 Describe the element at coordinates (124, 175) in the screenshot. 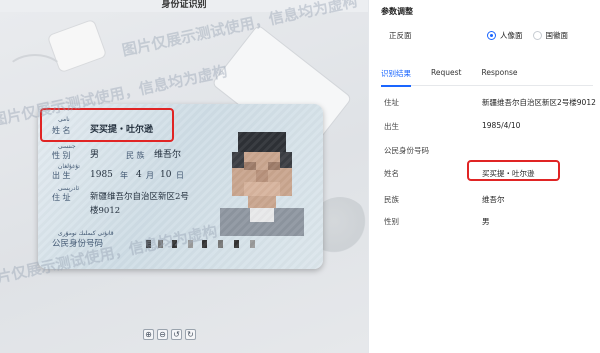

I see `card-year-unit: 年` at that location.